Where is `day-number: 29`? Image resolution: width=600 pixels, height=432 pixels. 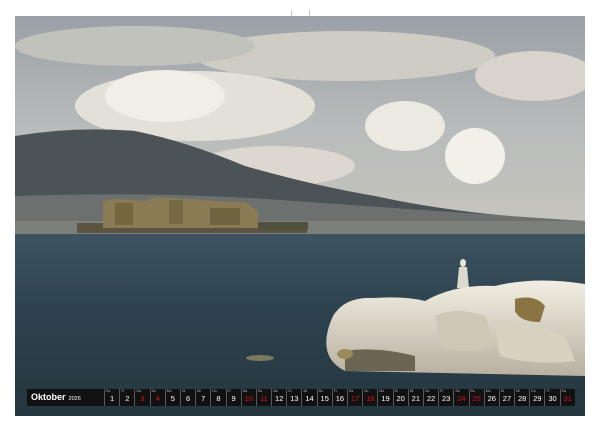
day-number: 29 is located at coordinates (537, 398).